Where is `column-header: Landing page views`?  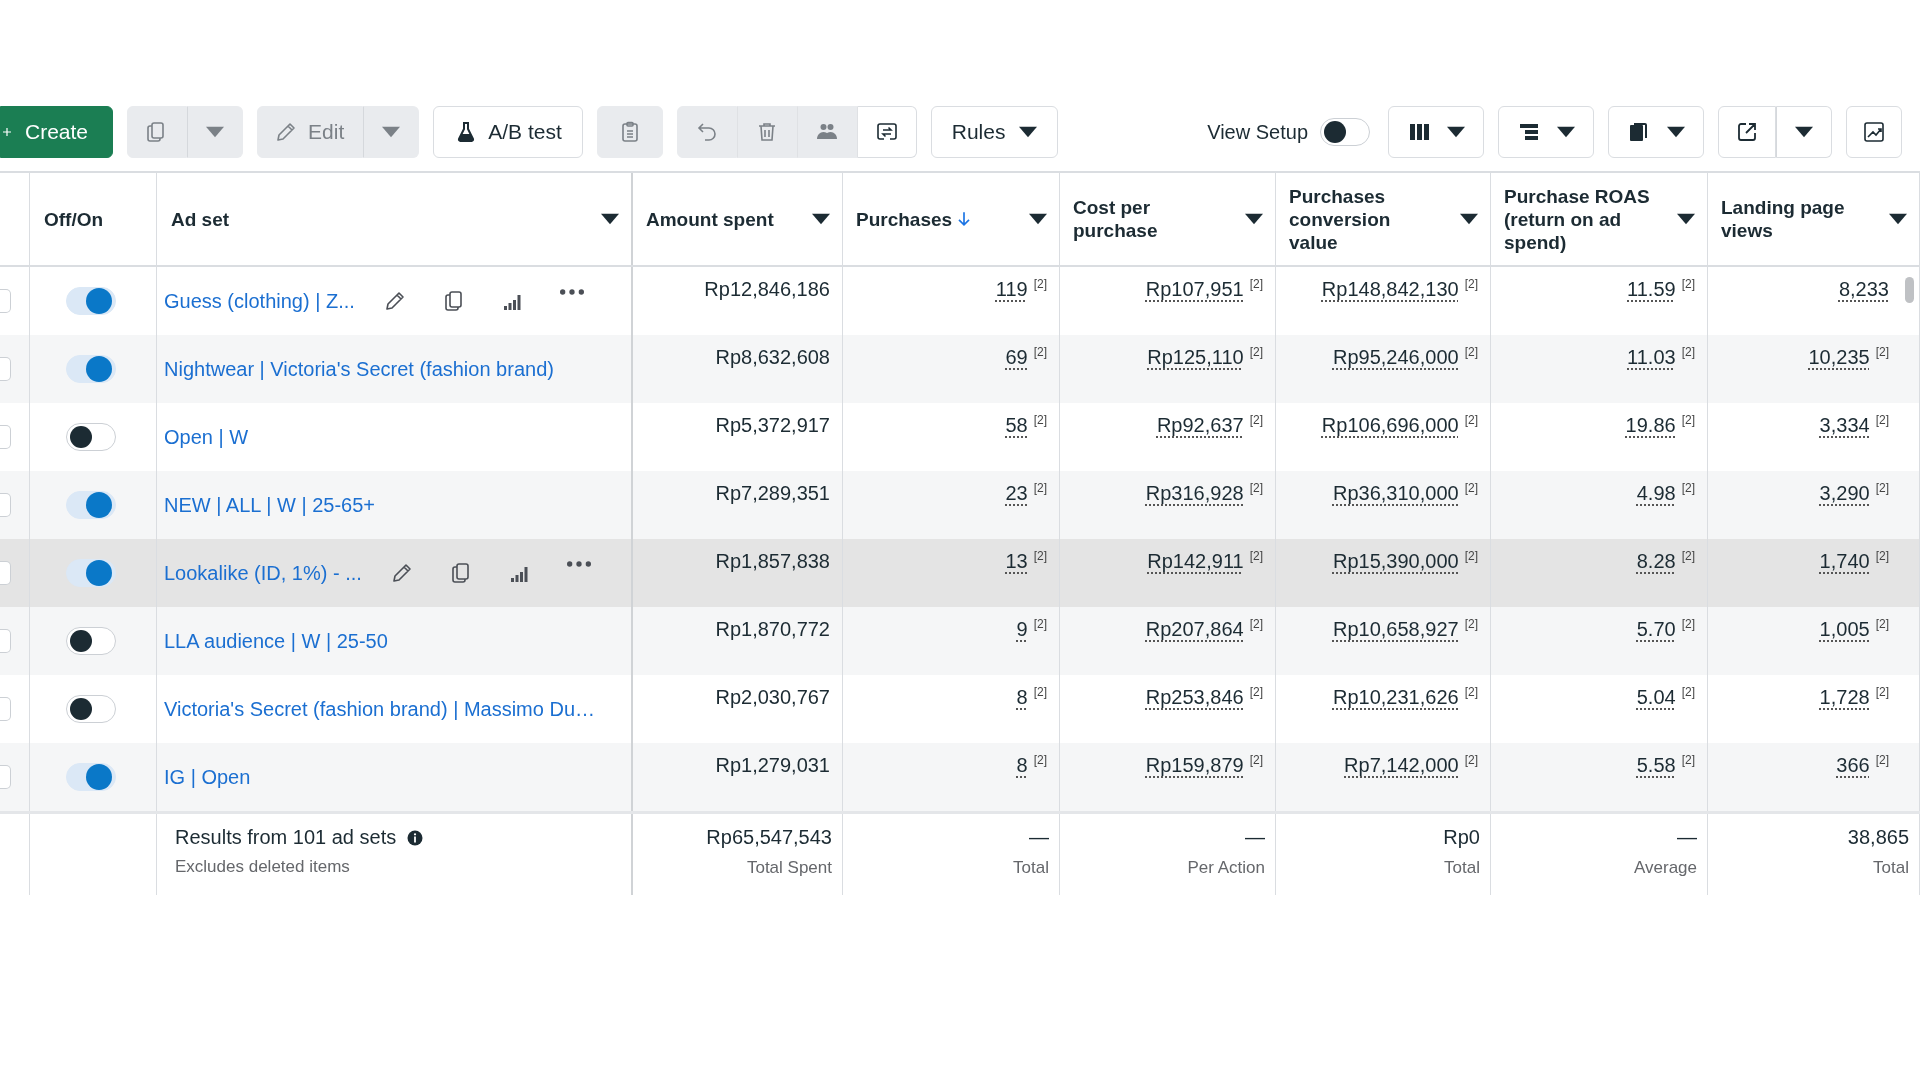 column-header: Landing page views is located at coordinates (1814, 219).